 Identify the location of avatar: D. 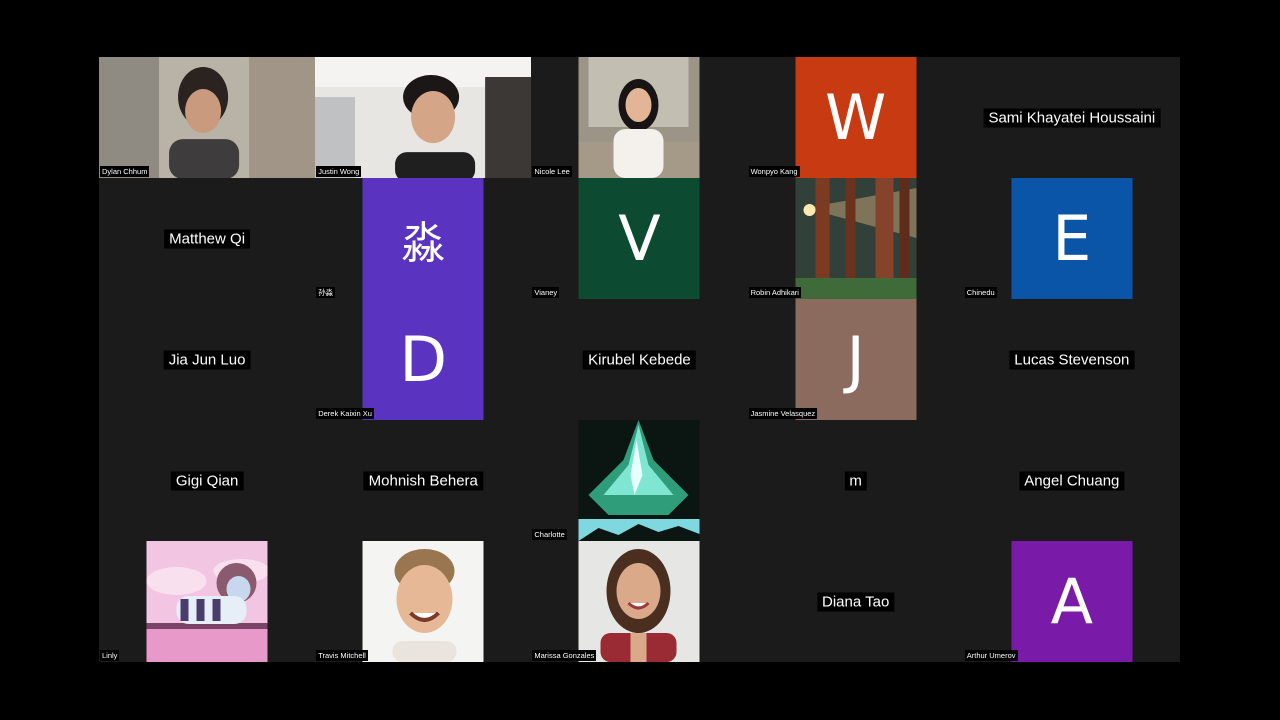
(423, 359).